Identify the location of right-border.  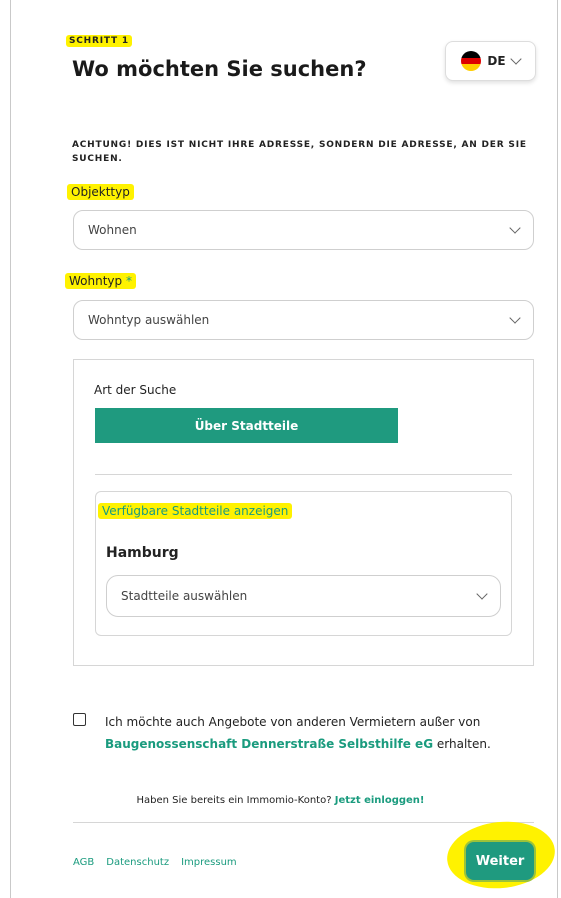
(557, 449).